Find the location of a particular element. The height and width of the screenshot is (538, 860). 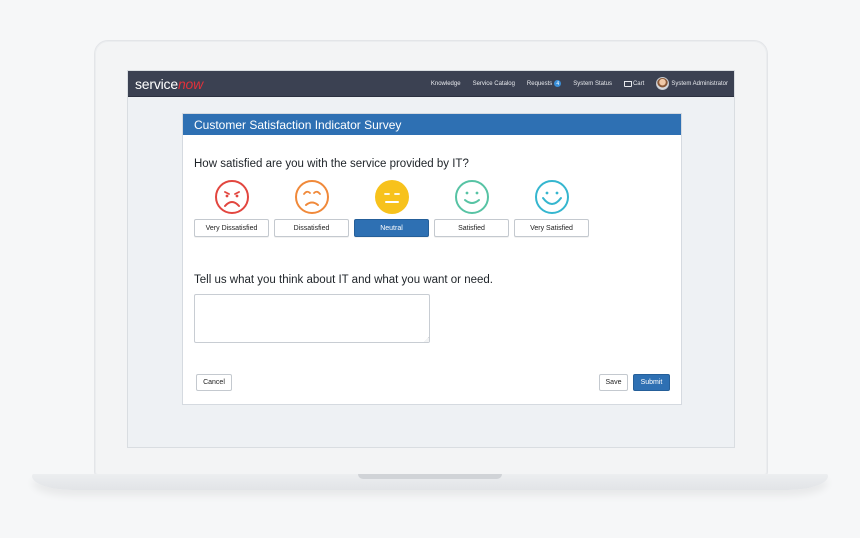

satisfied-button: Satisfied is located at coordinates (471, 228).